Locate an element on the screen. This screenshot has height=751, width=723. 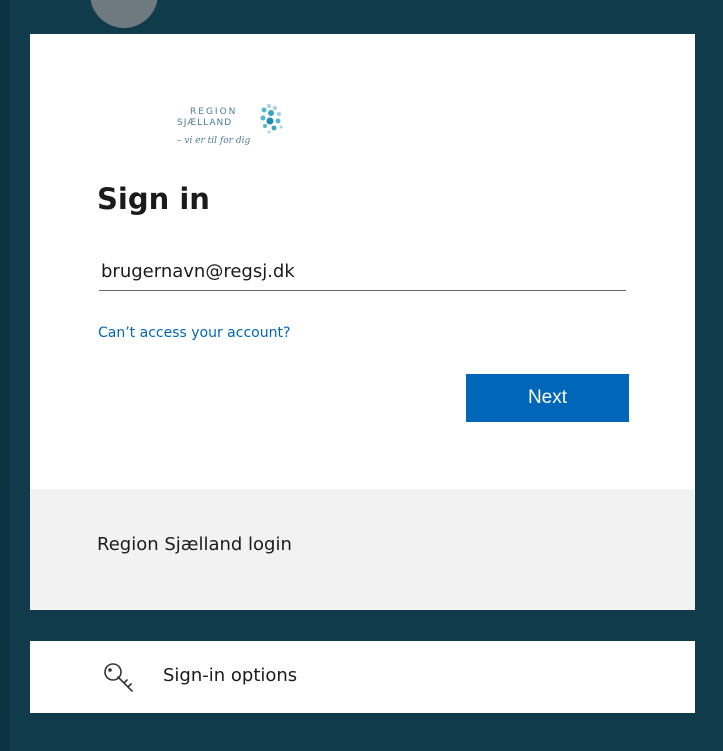
page-title: Sign in is located at coordinates (153, 199).